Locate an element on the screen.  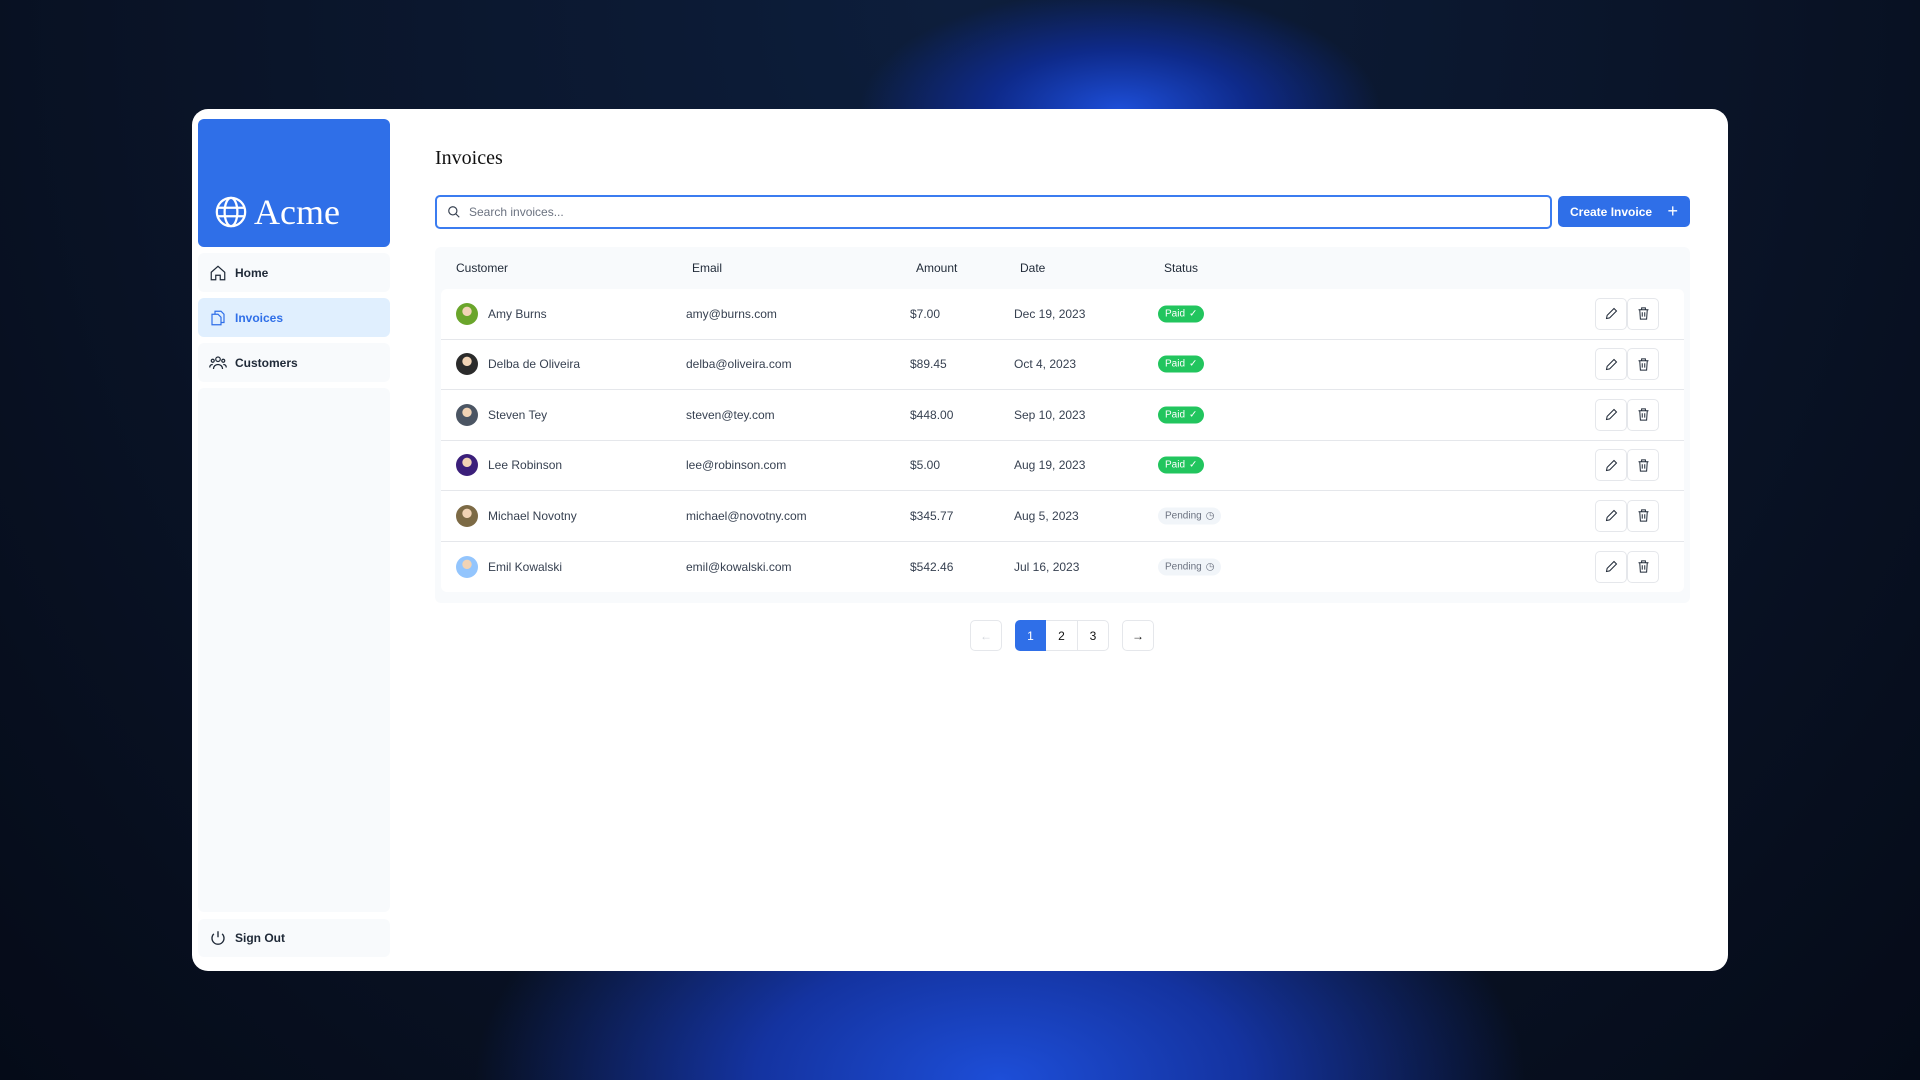
next-page-button: → is located at coordinates (1138, 635).